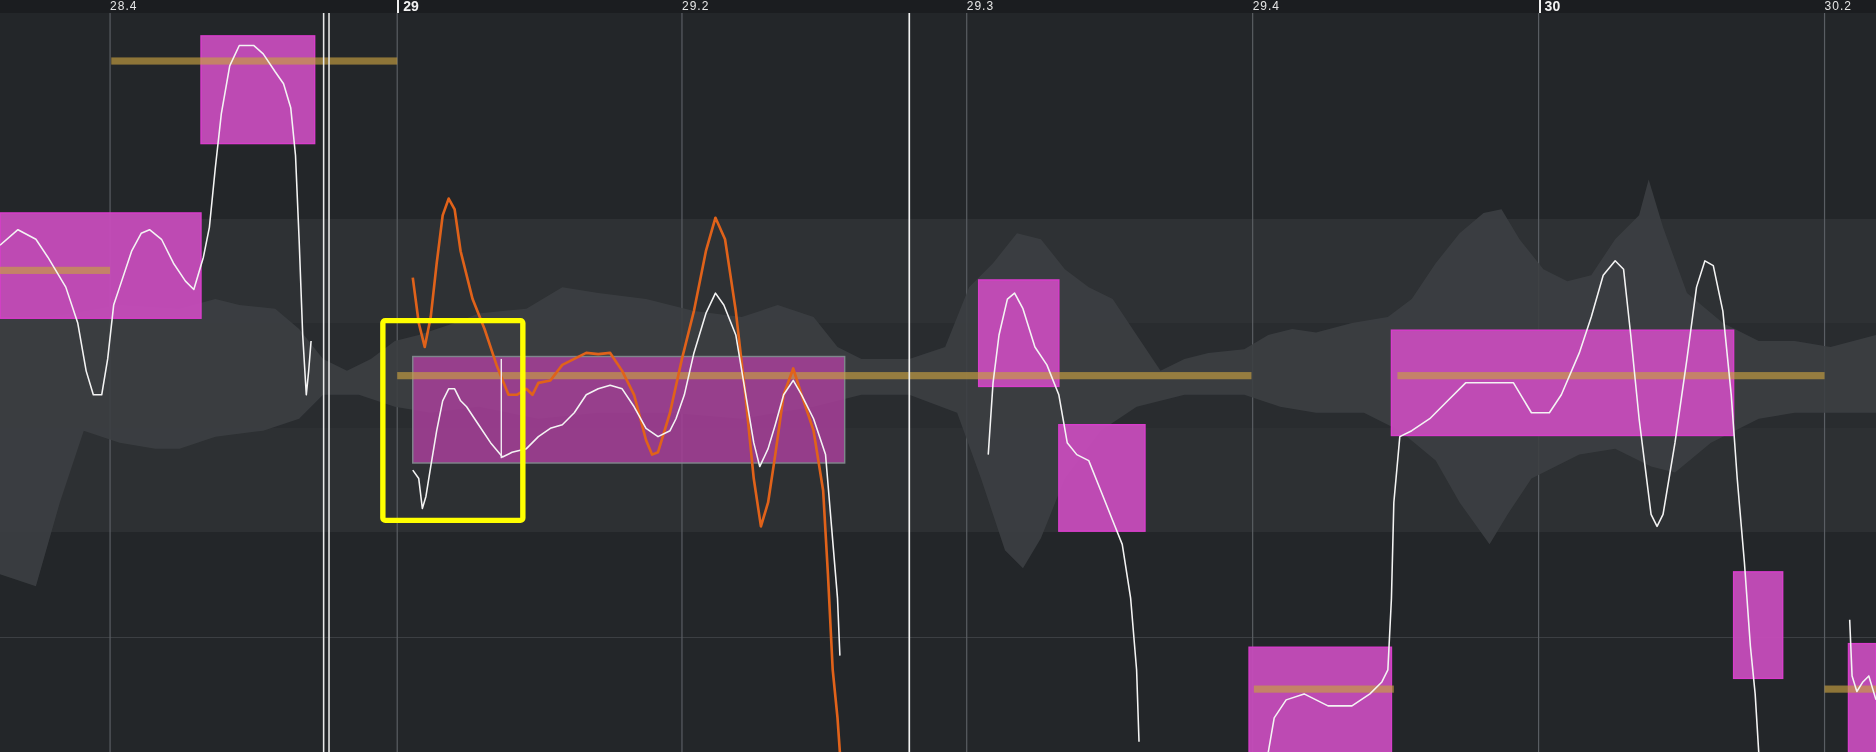 Image resolution: width=1876 pixels, height=752 pixels. I want to click on ruler-label: 29, so click(411, 6).